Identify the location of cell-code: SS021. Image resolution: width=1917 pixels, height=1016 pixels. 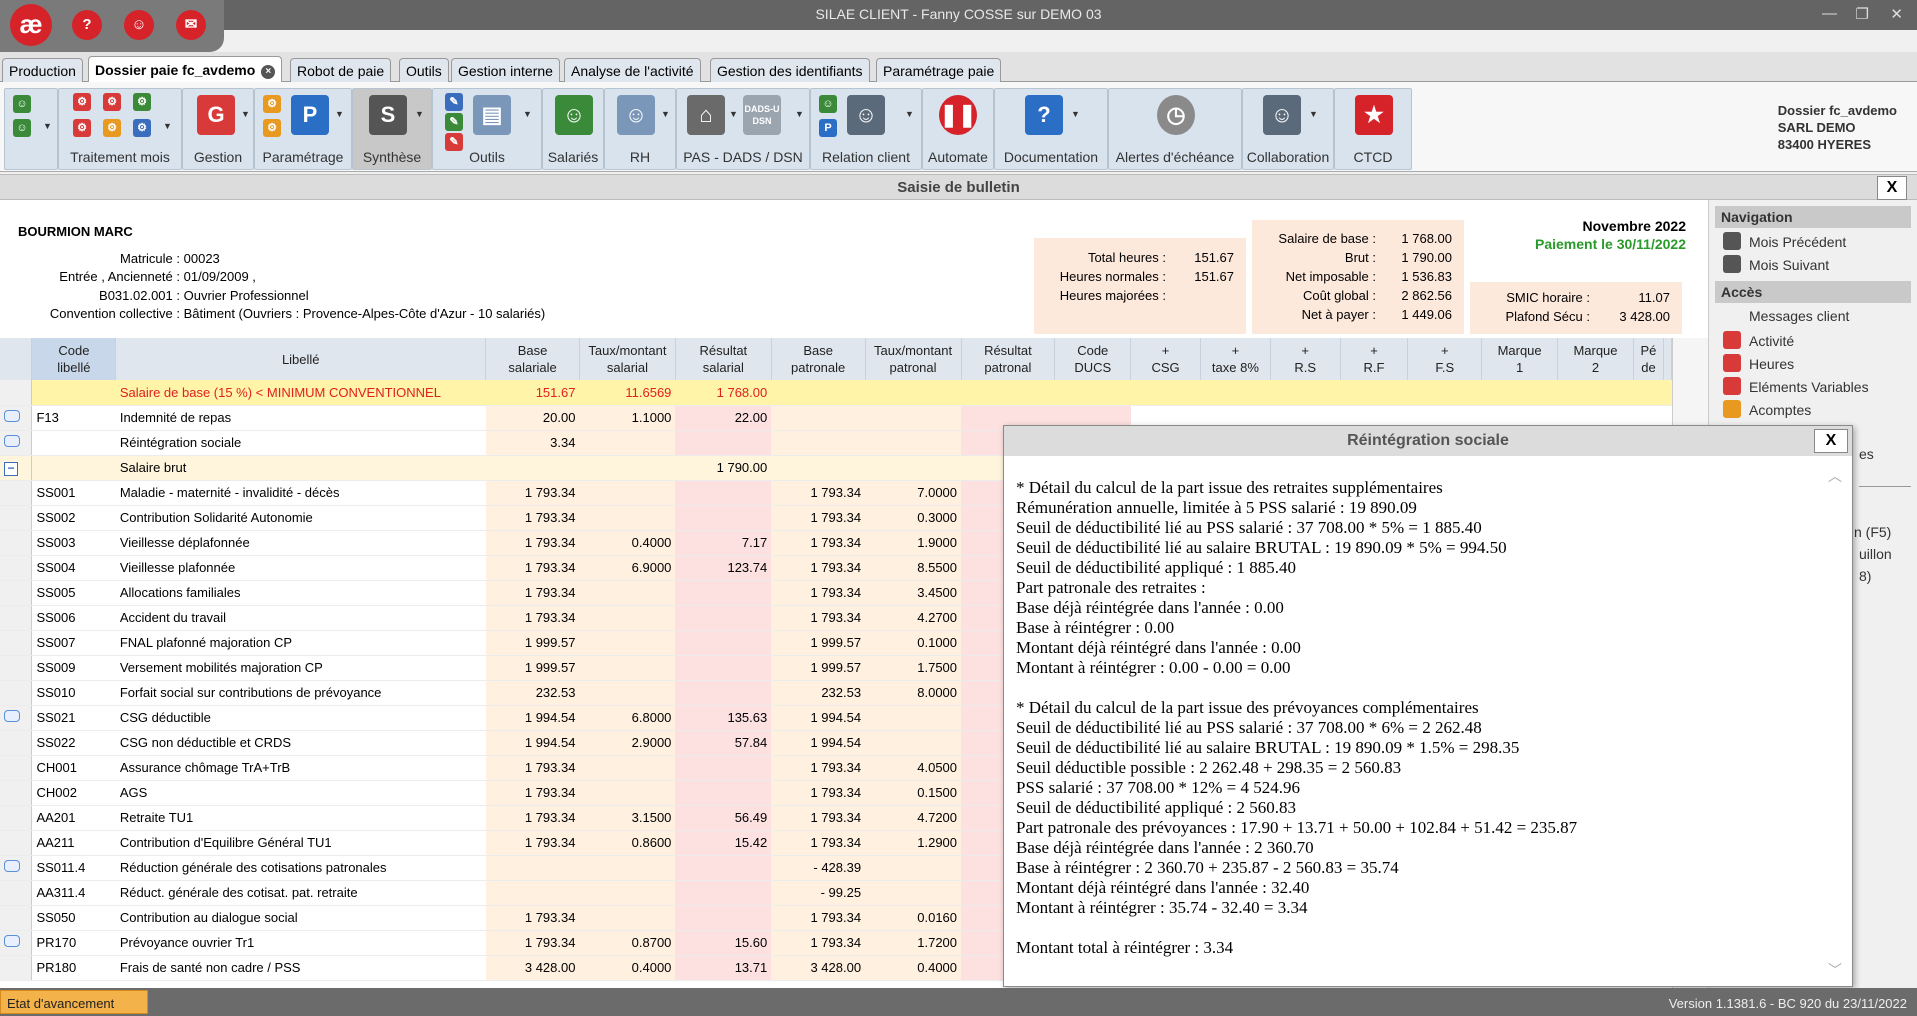
(73, 718).